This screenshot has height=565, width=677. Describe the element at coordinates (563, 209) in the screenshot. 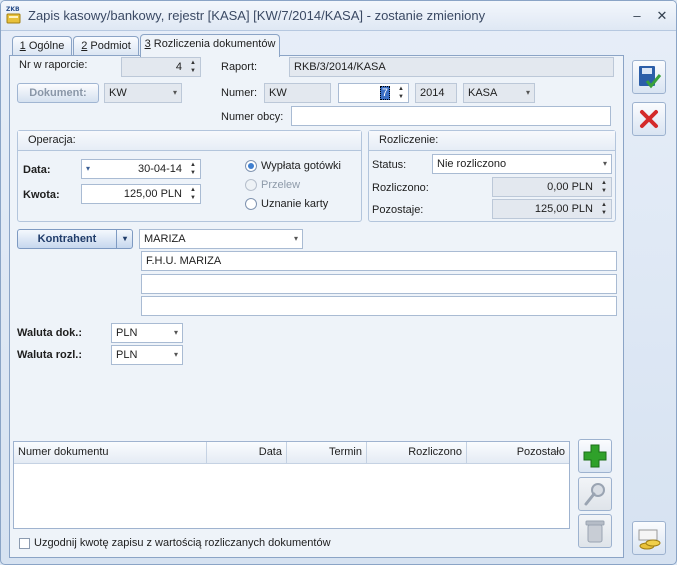

I see `pozostaje-value: 125,00 PLN` at that location.